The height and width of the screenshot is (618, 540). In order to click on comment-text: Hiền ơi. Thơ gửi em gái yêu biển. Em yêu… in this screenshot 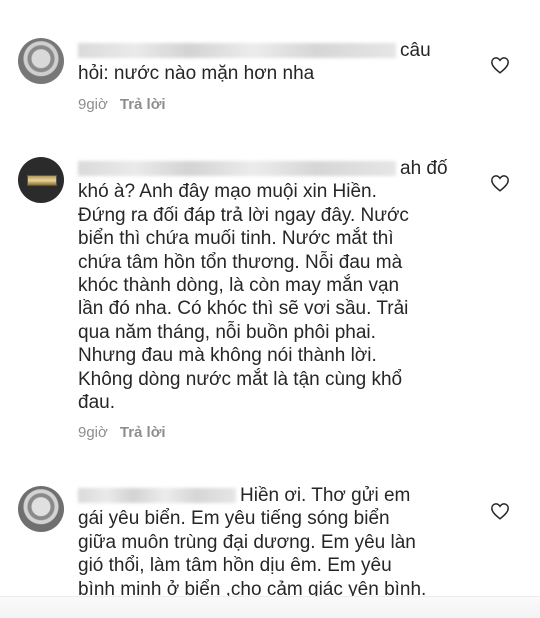, I will do `click(252, 542)`.